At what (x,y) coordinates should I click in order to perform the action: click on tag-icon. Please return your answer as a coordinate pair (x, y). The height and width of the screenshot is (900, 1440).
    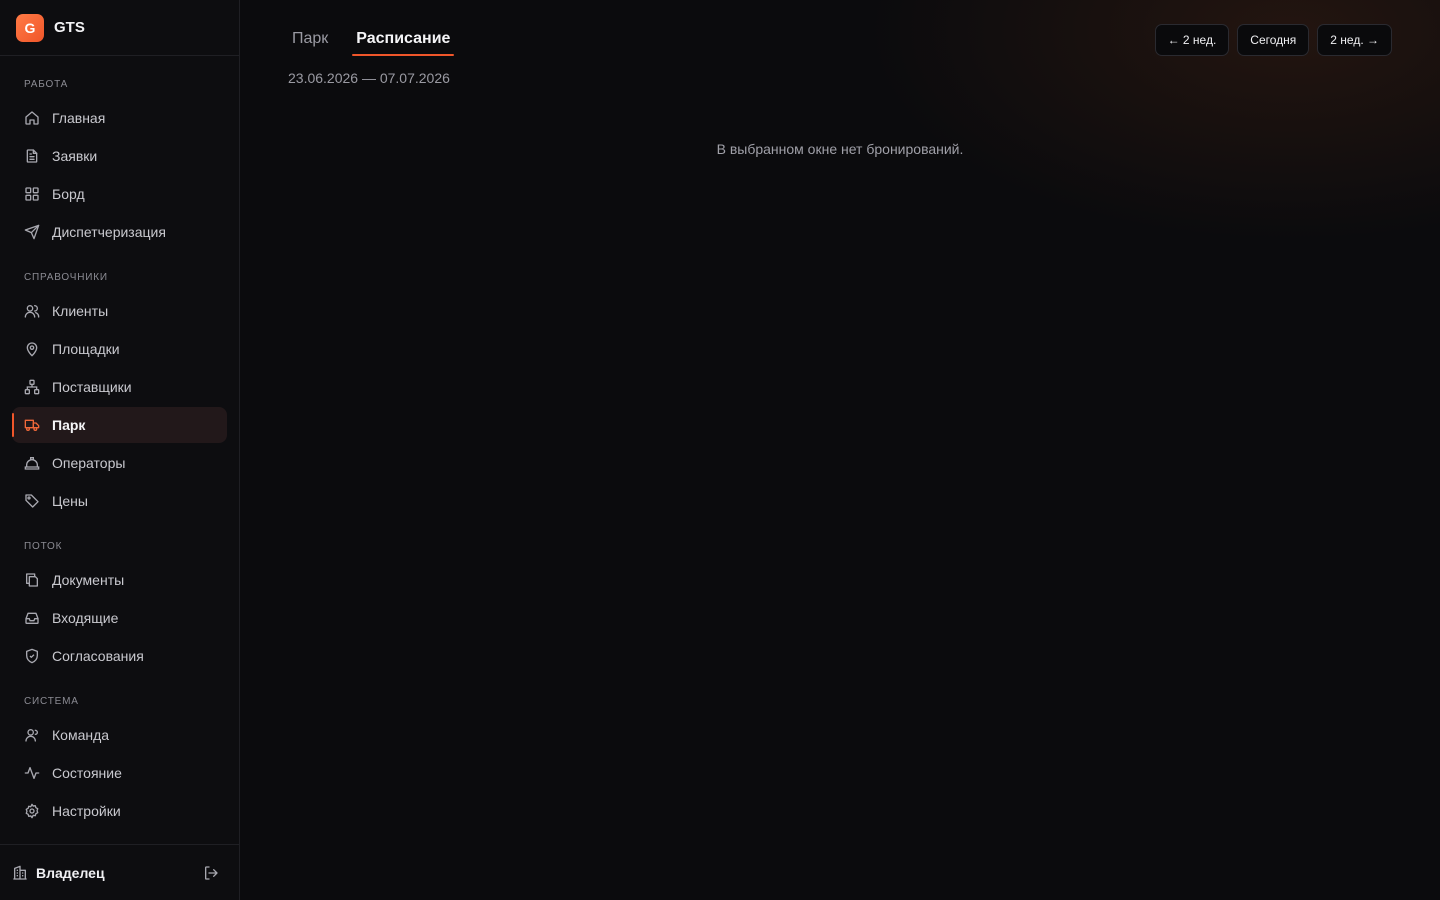
    Looking at the image, I should click on (32, 501).